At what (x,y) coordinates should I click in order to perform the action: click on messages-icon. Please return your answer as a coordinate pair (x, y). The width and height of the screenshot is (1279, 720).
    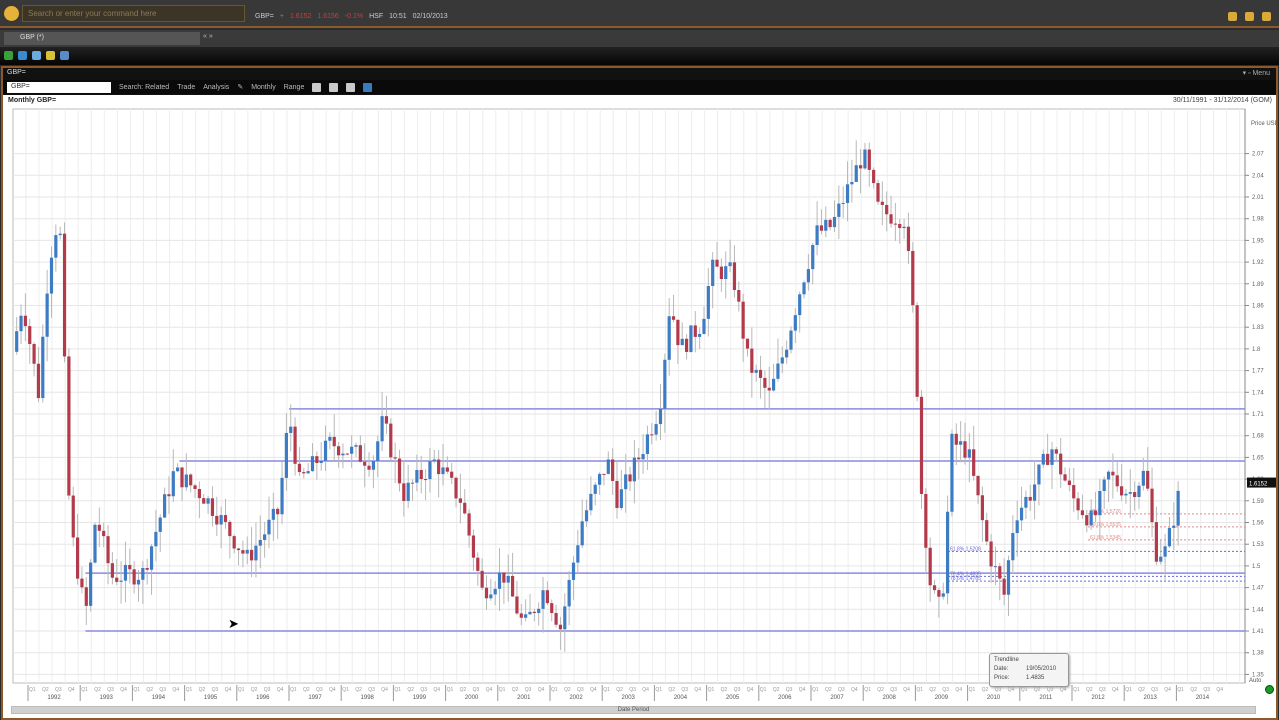
    Looking at the image, I should click on (1232, 16).